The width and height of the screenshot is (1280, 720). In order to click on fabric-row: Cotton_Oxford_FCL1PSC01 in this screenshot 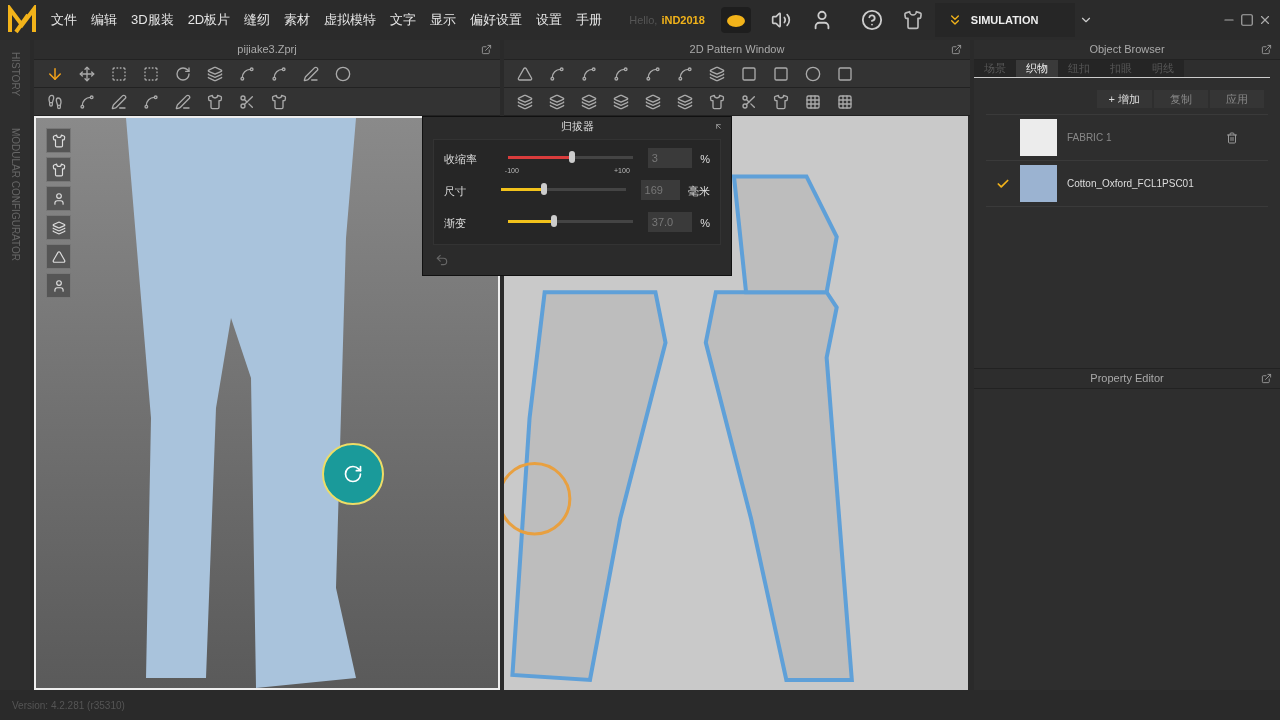, I will do `click(1127, 184)`.